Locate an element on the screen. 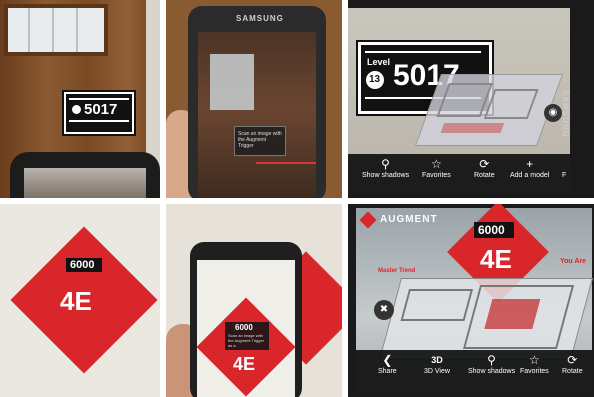 The height and width of the screenshot is (397, 594). level-badge-icon is located at coordinates (76, 109).